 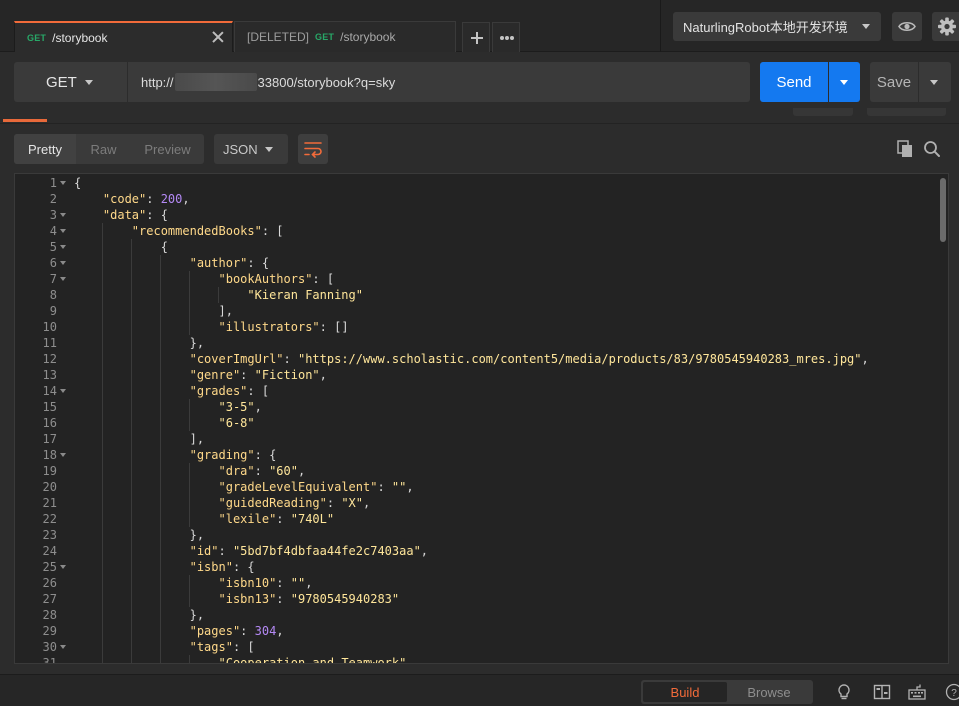 I want to click on line-number: 12, so click(x=49, y=359).